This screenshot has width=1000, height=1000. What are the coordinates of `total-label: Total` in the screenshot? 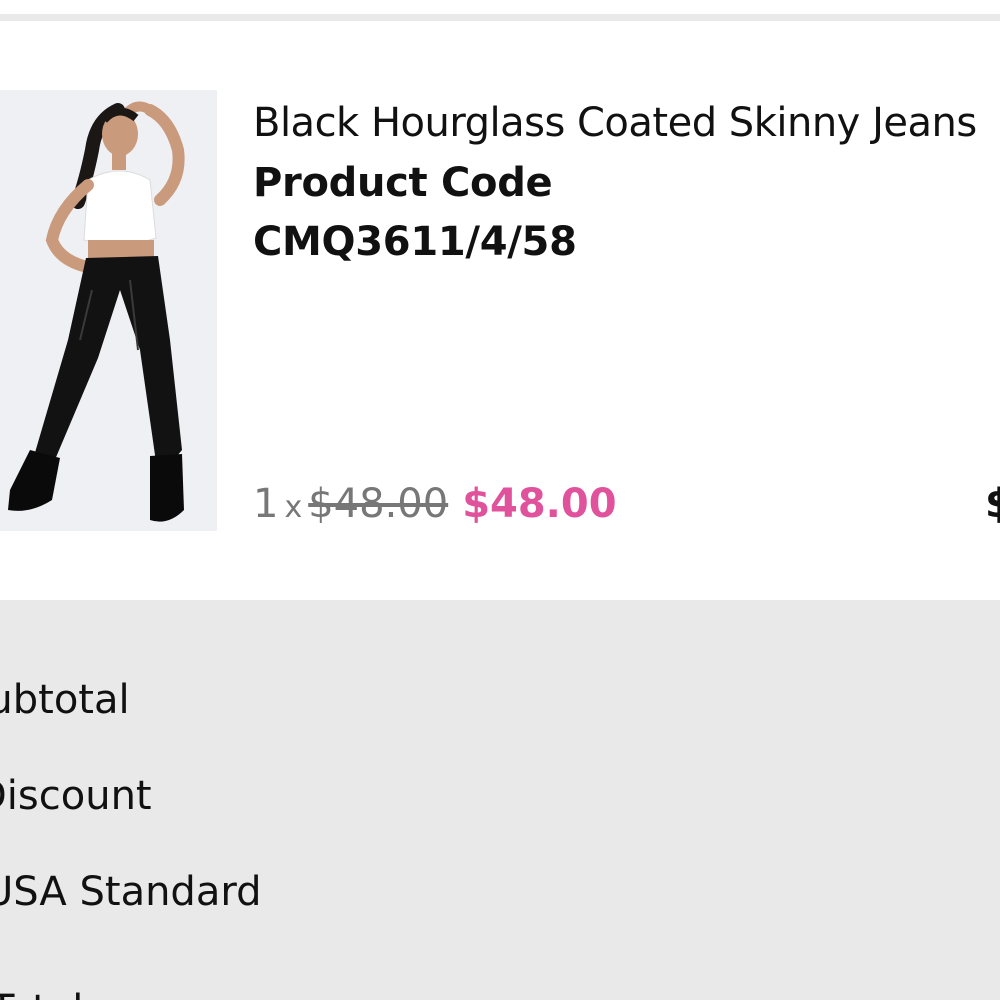 It's located at (41, 991).